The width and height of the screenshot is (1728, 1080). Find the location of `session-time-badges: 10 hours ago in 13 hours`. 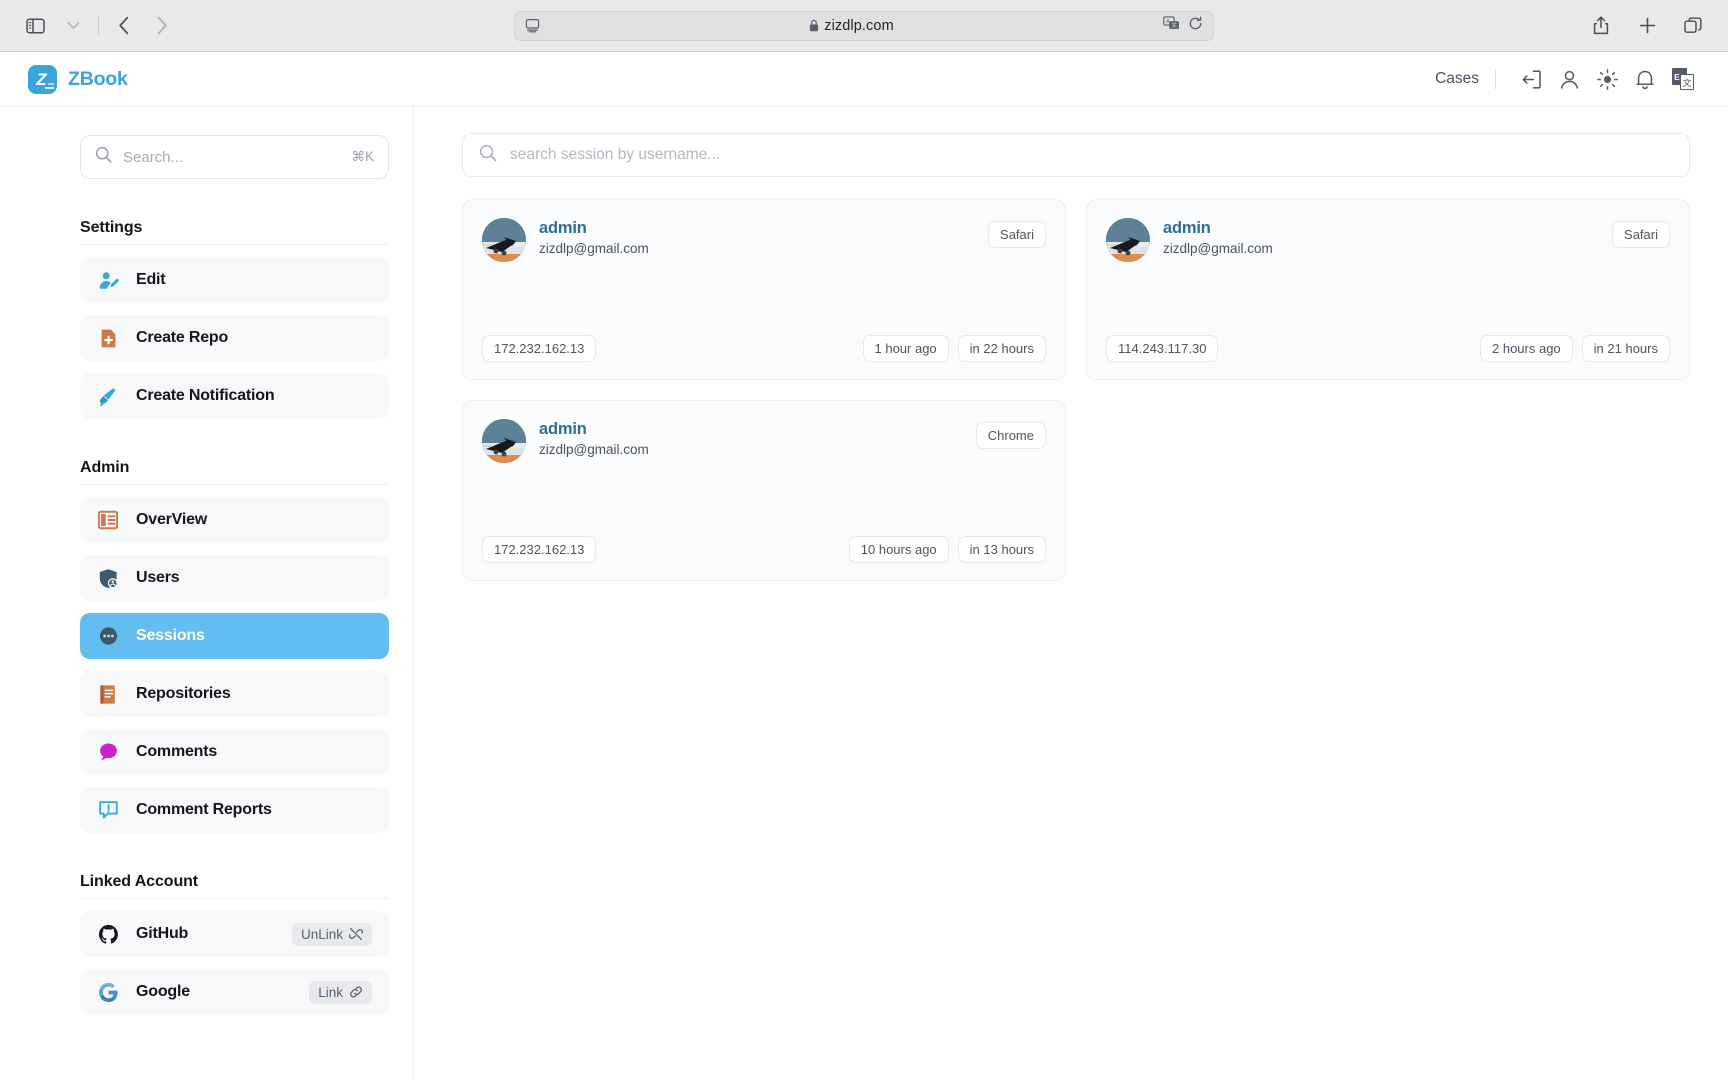

session-time-badges: 10 hours ago in 13 hours is located at coordinates (947, 549).